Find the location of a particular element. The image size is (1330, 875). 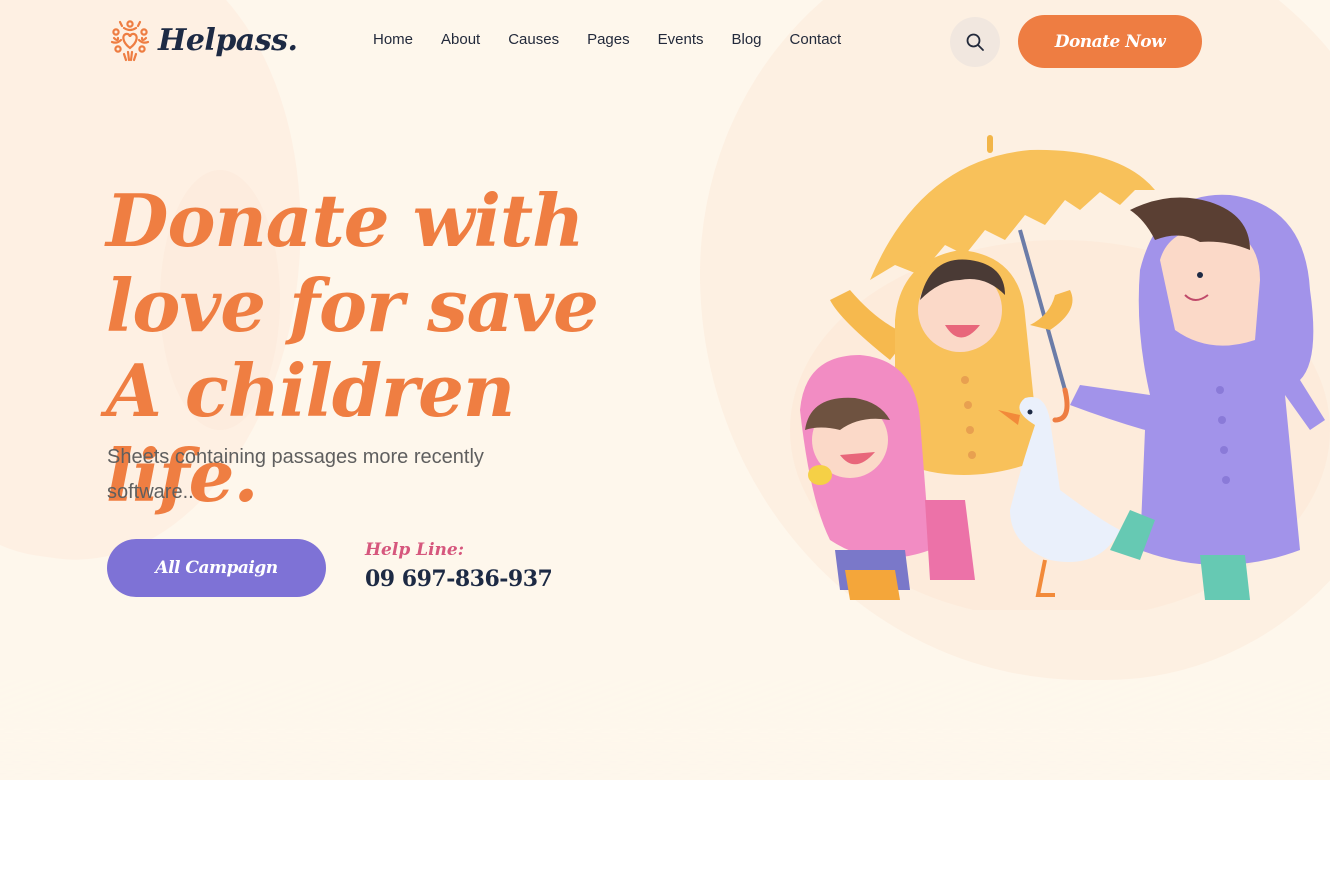

search-button is located at coordinates (975, 42).